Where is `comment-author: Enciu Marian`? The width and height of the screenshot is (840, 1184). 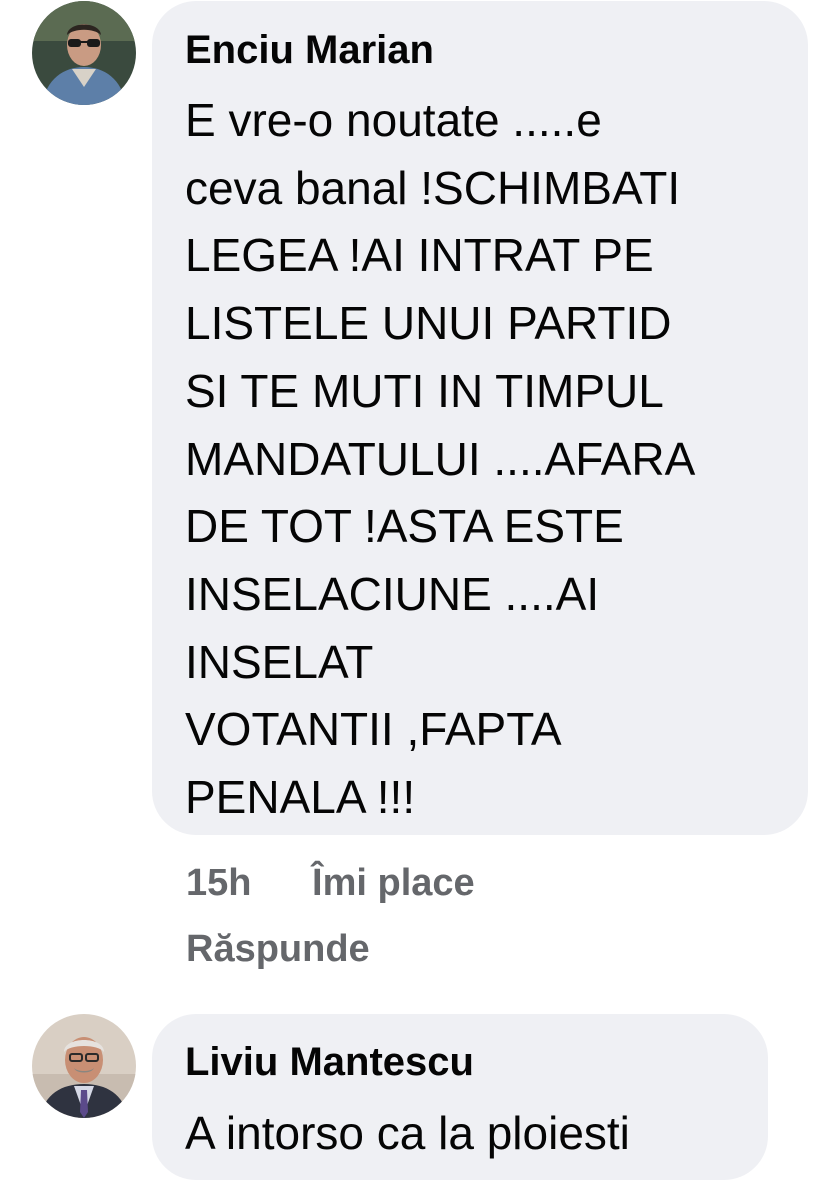
comment-author: Enciu Marian is located at coordinates (309, 50).